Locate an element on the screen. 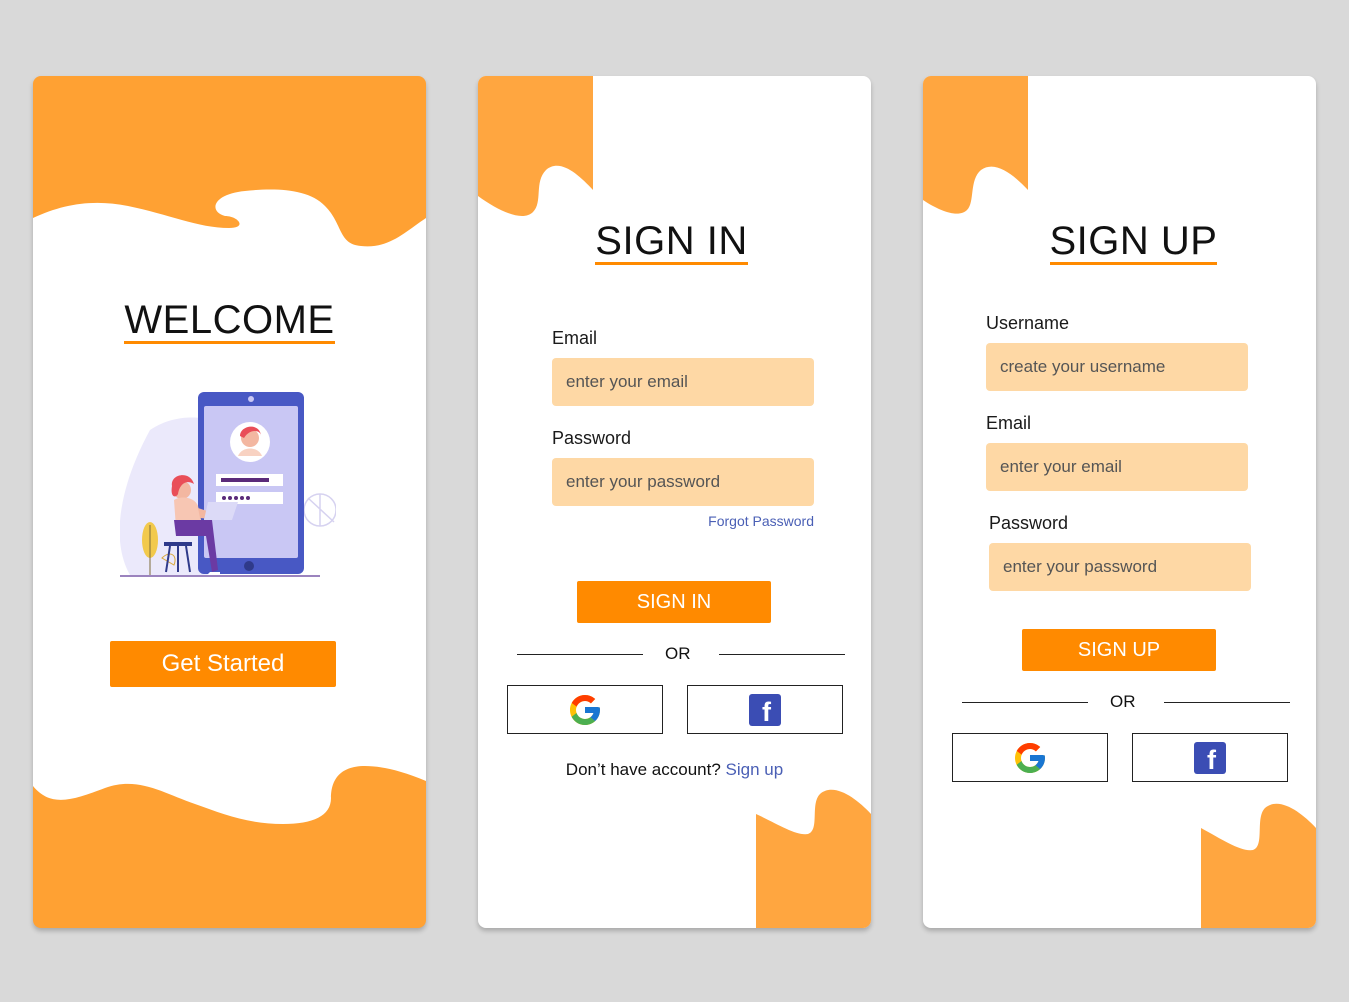 Image resolution: width=1349 pixels, height=1002 pixels. signin-title: SIGN IN is located at coordinates (671, 242).